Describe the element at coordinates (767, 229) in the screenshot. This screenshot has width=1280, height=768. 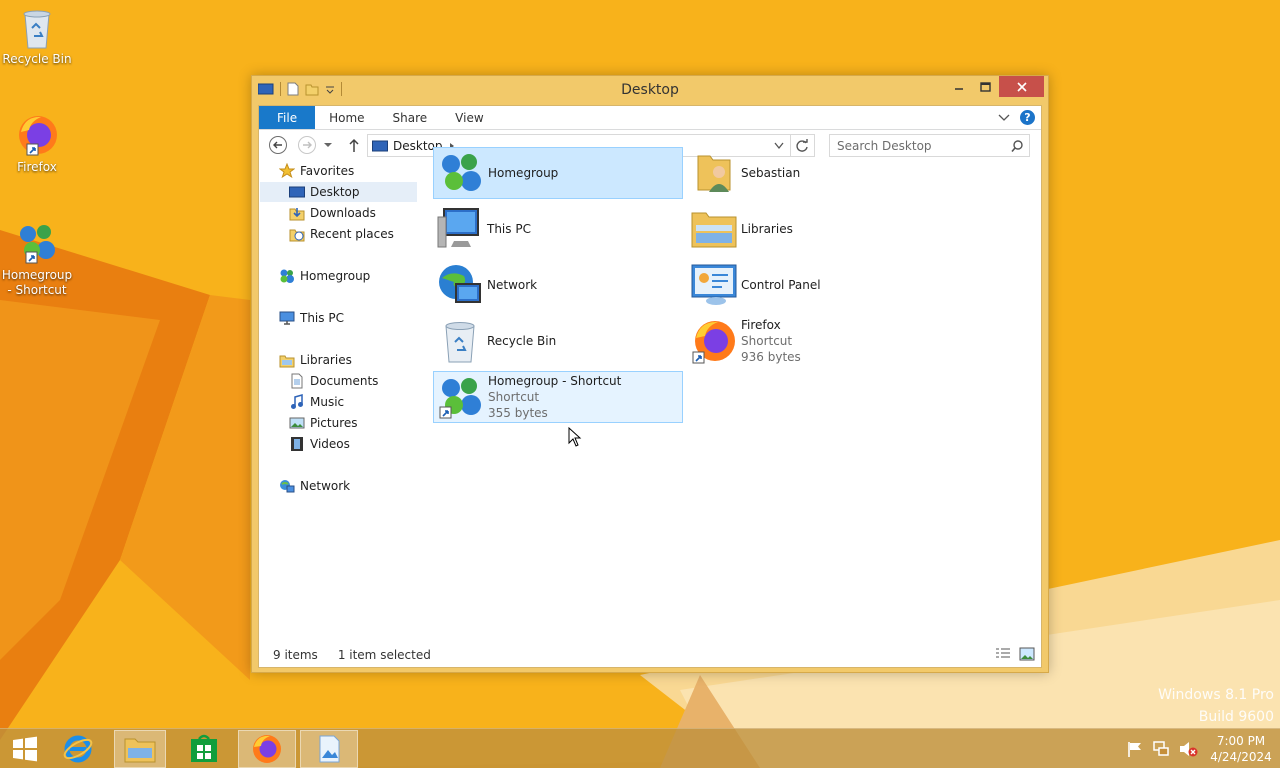
I see `item-name: Libraries` at that location.